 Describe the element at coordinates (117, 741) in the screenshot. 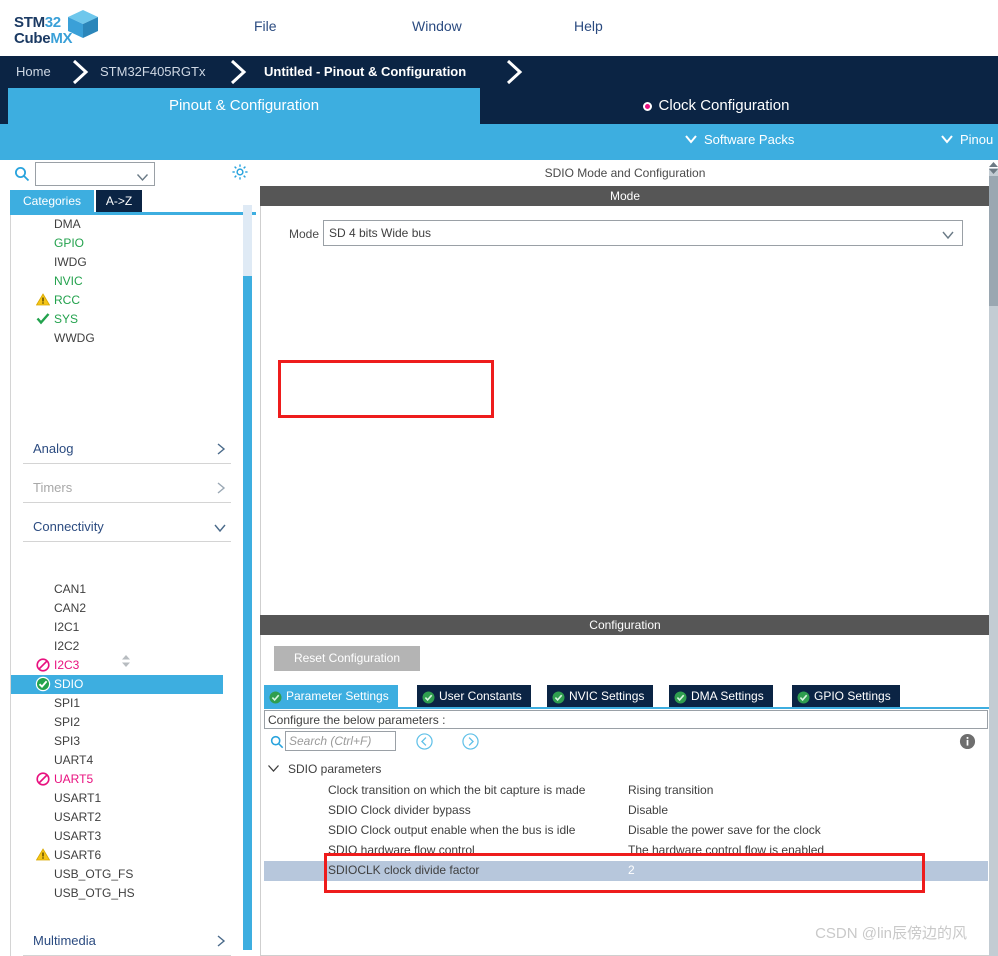

I see `peripheral-spi3: SPI3` at that location.